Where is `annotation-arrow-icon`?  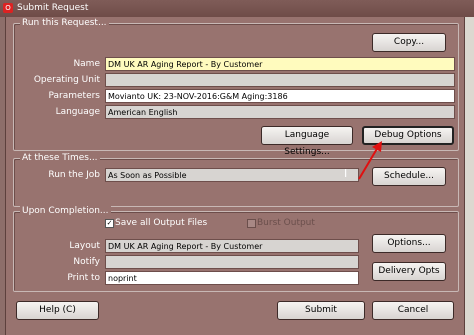 annotation-arrow-icon is located at coordinates (370, 160).